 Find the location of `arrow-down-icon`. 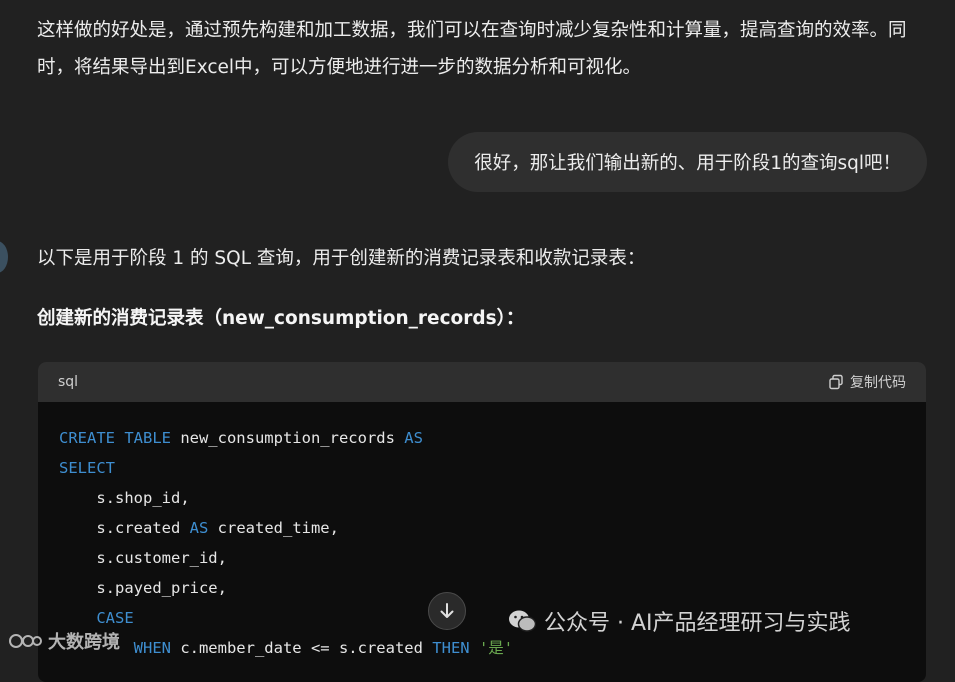

arrow-down-icon is located at coordinates (447, 610).